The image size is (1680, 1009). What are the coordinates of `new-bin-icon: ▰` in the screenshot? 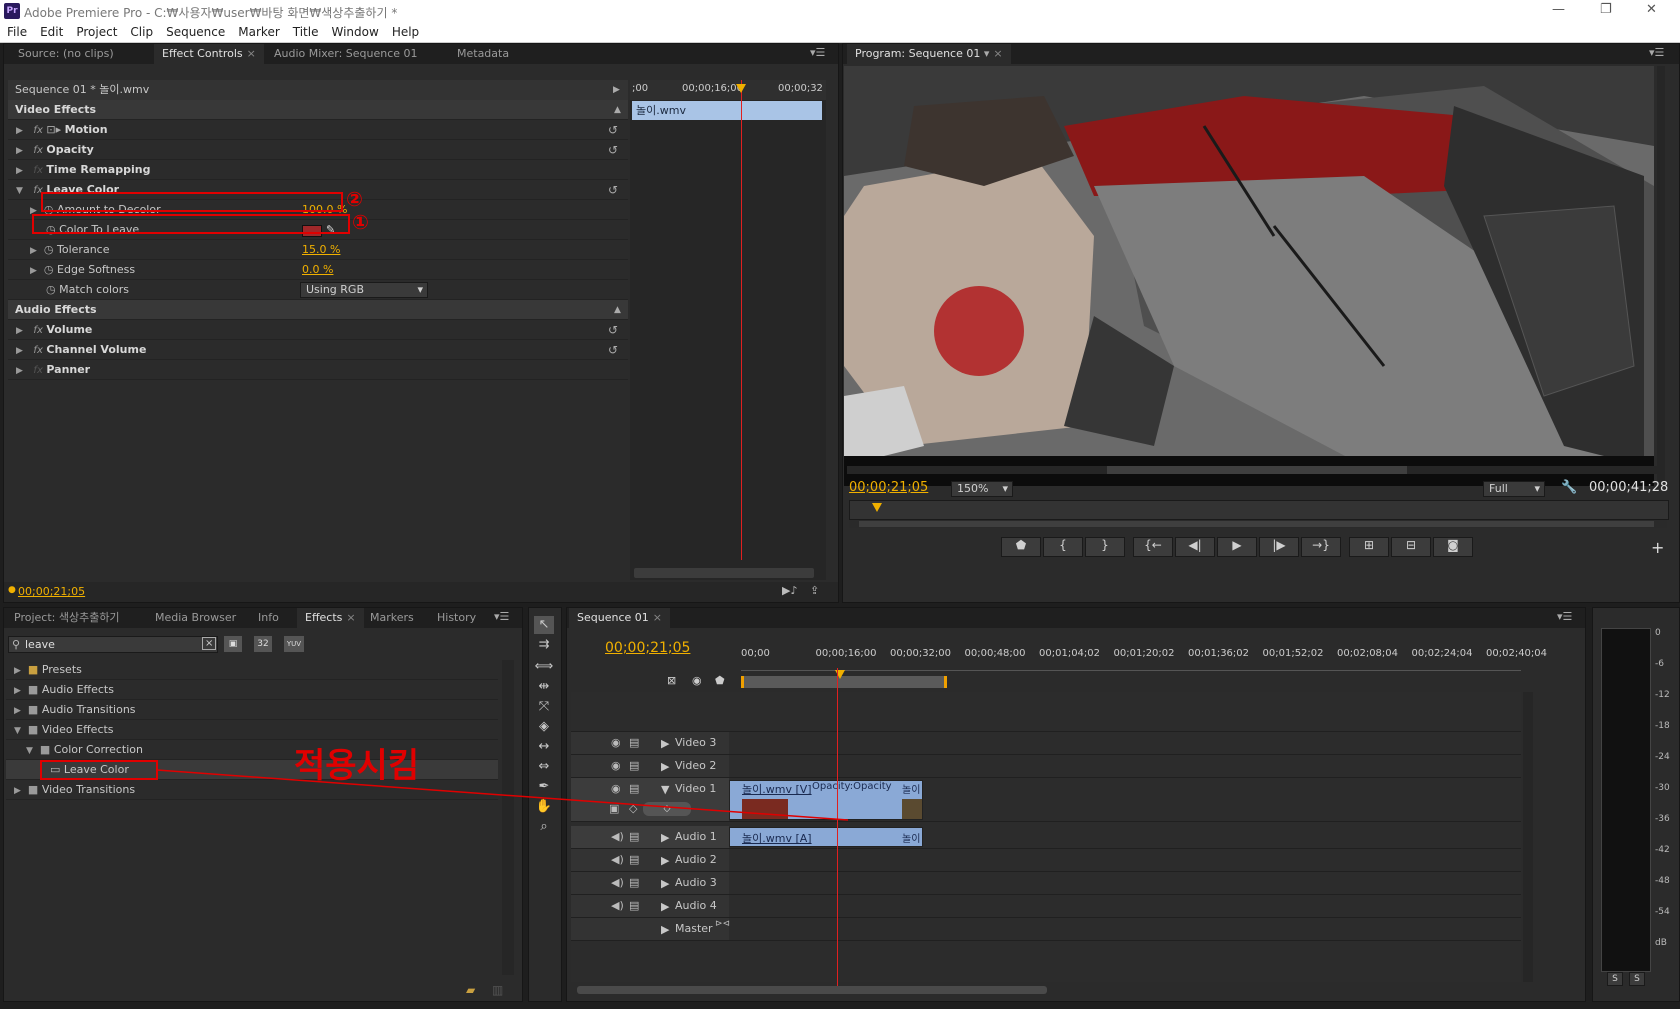 It's located at (470, 990).